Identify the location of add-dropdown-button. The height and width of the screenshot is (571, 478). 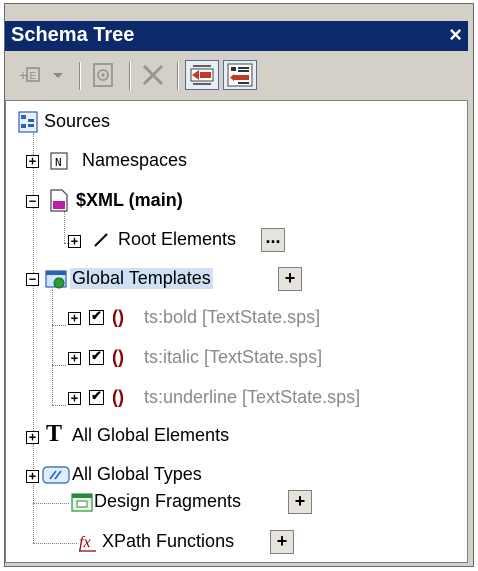
(58, 75).